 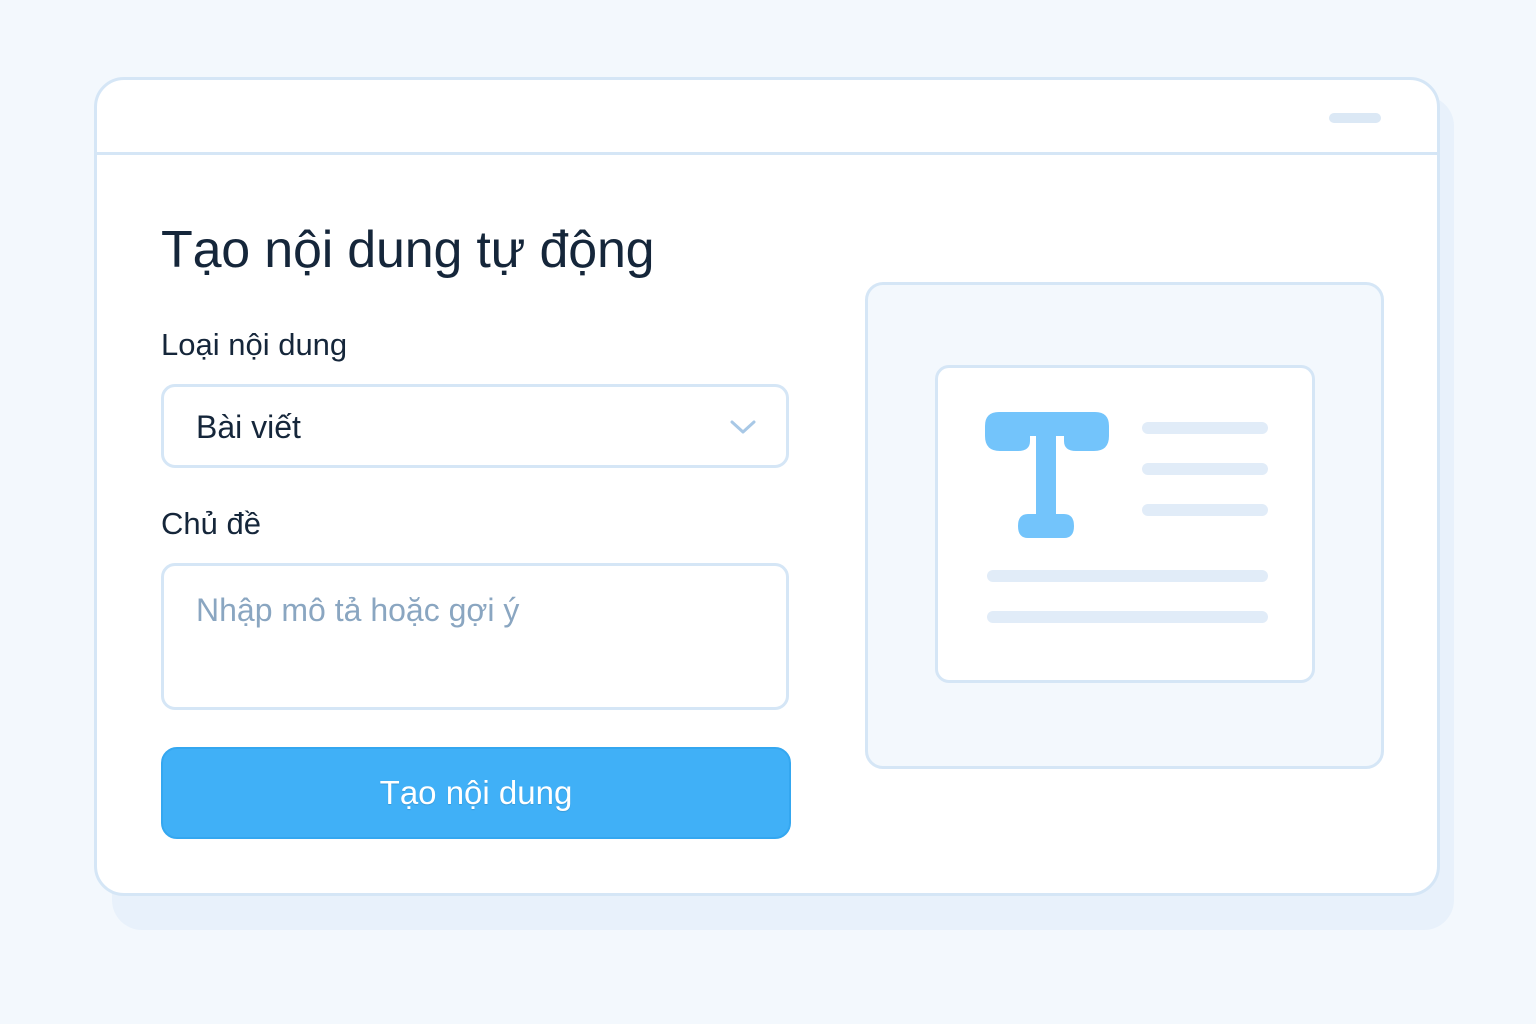 I want to click on generate-content-button: Tạo nội dung, so click(x=476, y=793).